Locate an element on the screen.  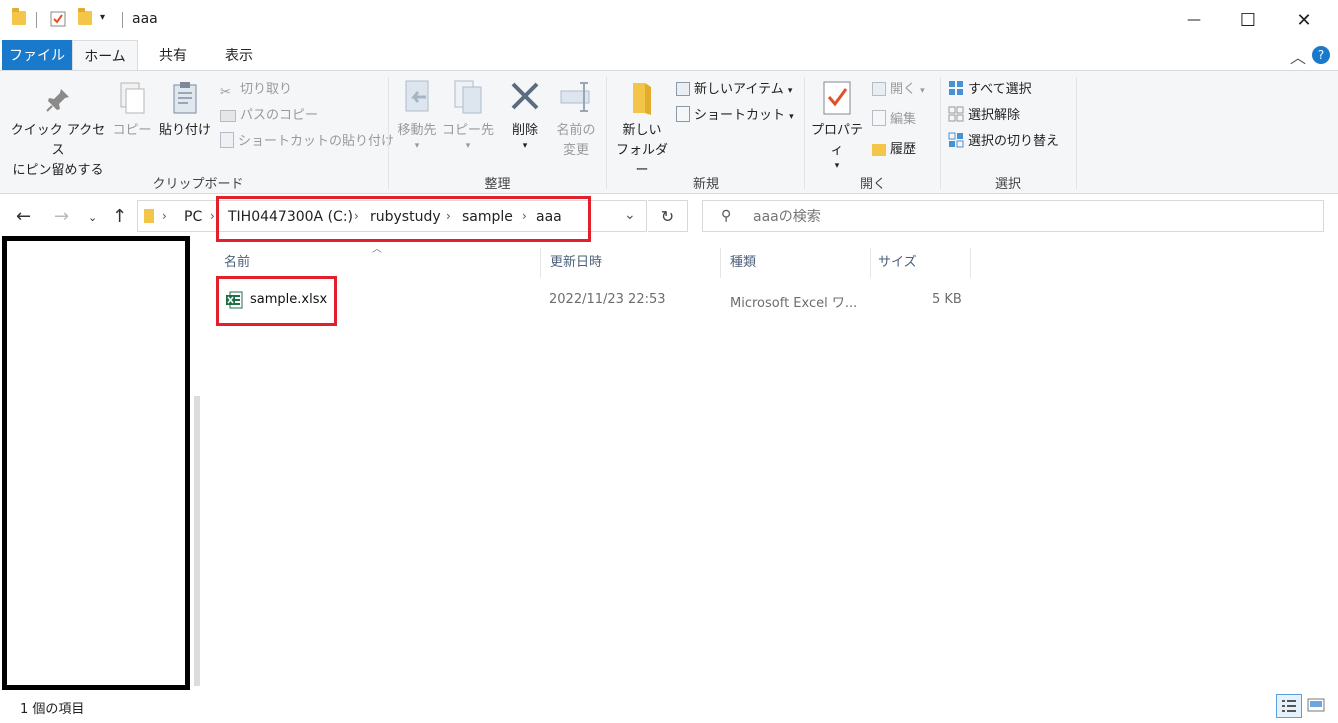
details-view-icon is located at coordinates (1289, 706).